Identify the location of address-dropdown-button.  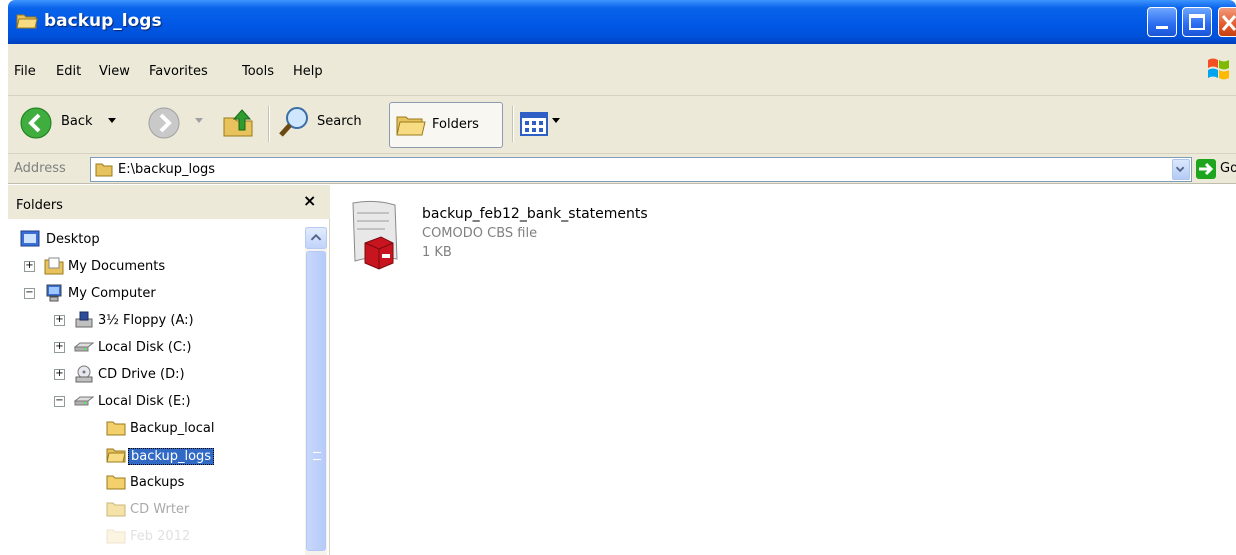
(1181, 169).